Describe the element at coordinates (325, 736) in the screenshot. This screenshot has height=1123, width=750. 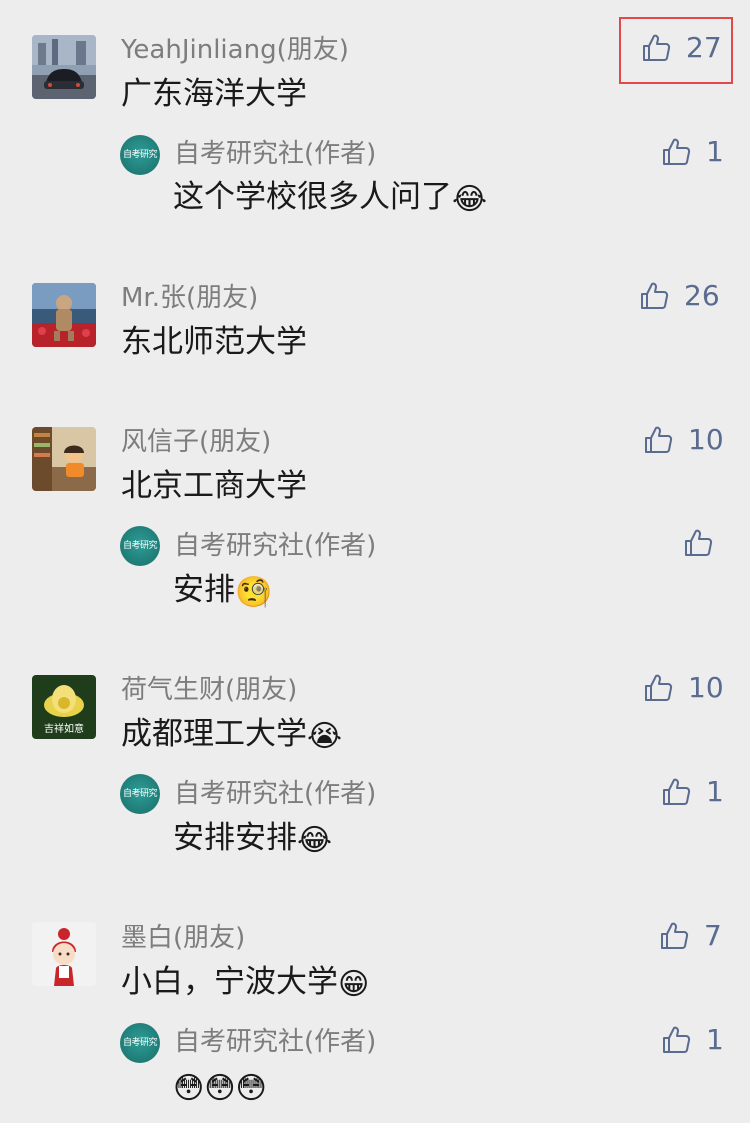
I see `crying-emoji: 😭` at that location.